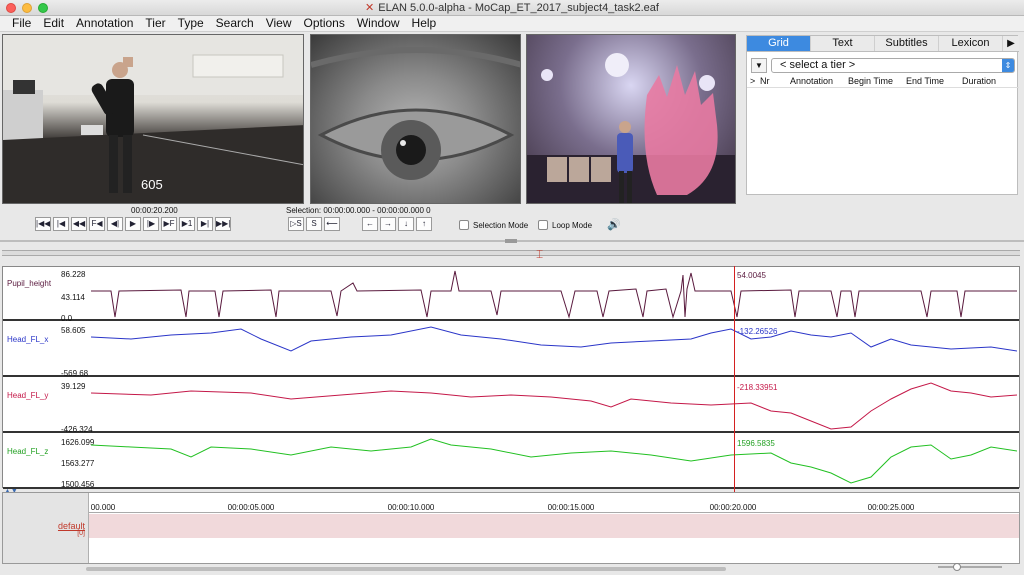 The height and width of the screenshot is (575, 1024). I want to click on col-begin-time: Begin Time, so click(874, 81).